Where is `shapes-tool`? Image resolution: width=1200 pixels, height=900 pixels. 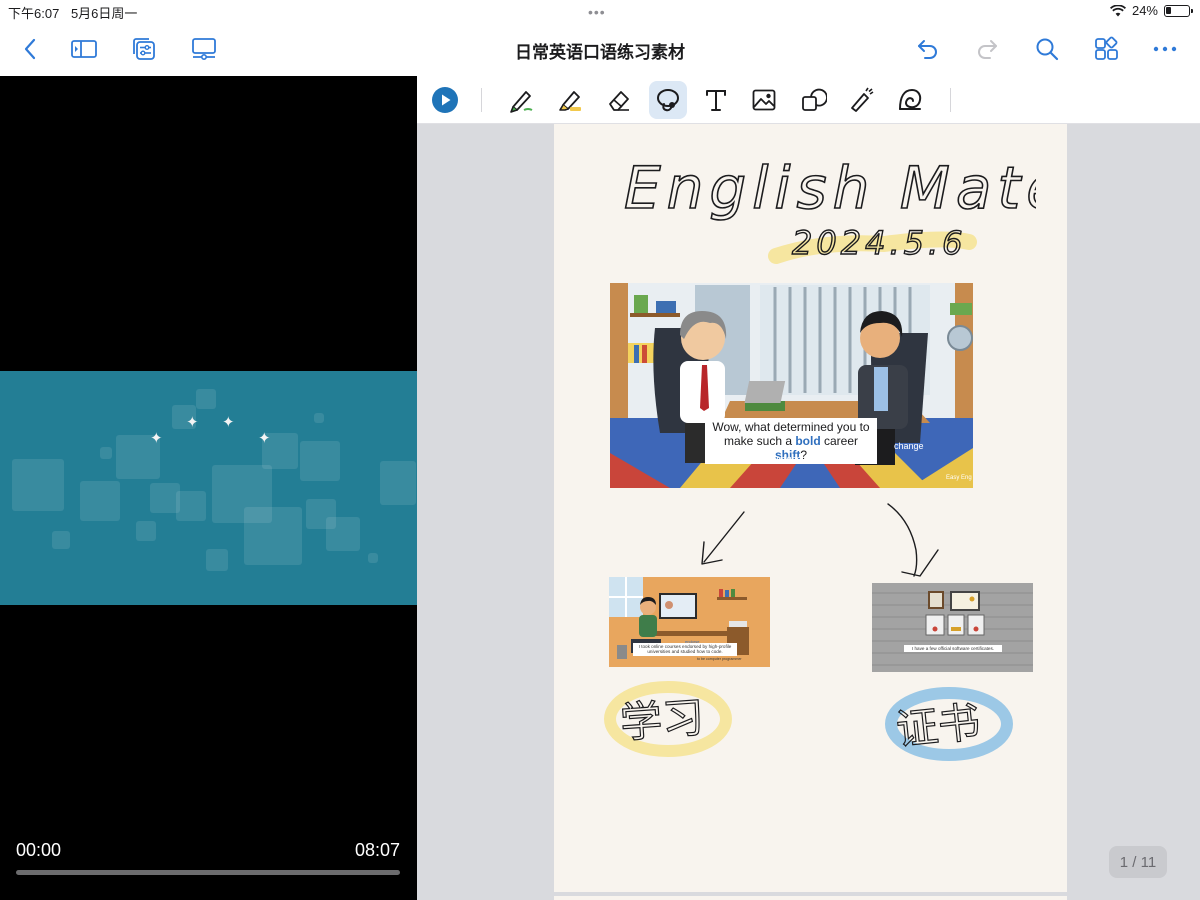 shapes-tool is located at coordinates (813, 100).